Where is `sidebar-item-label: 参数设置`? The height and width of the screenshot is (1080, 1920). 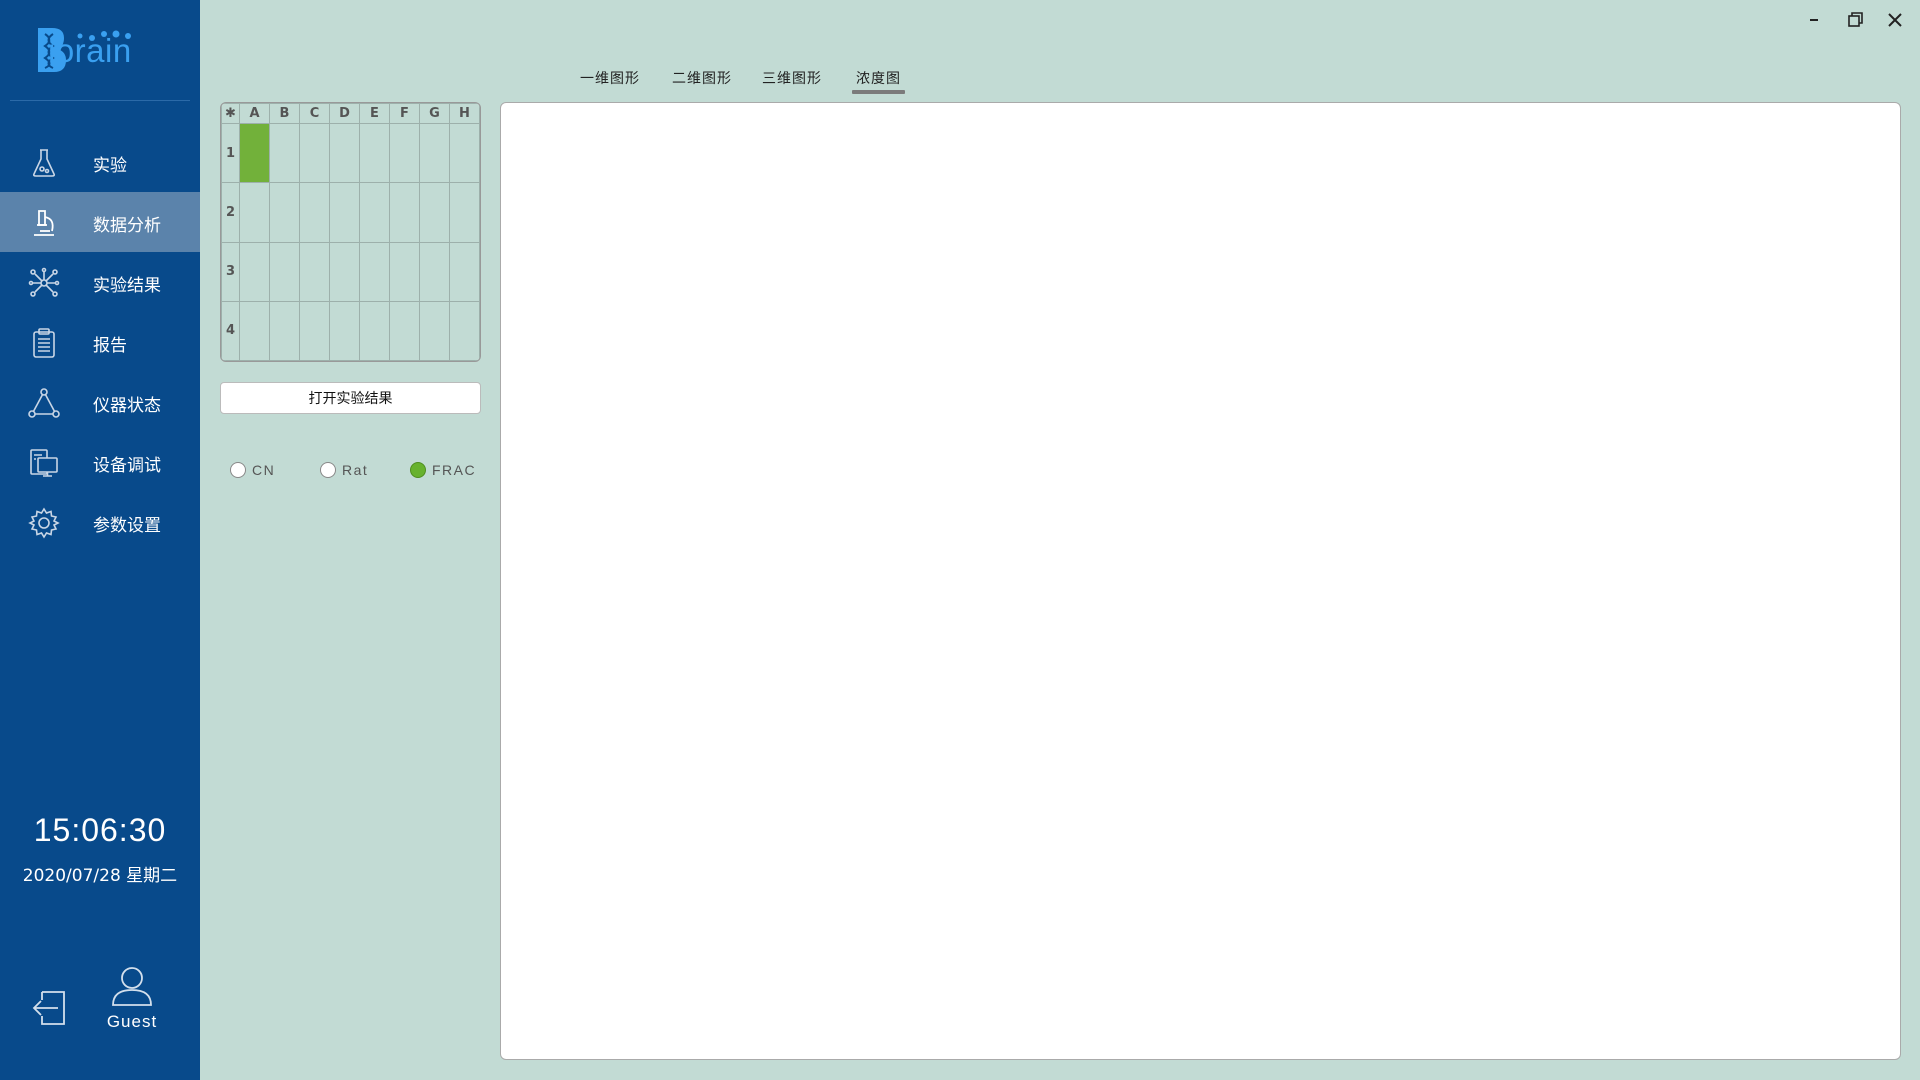
sidebar-item-label: 参数设置 is located at coordinates (127, 526).